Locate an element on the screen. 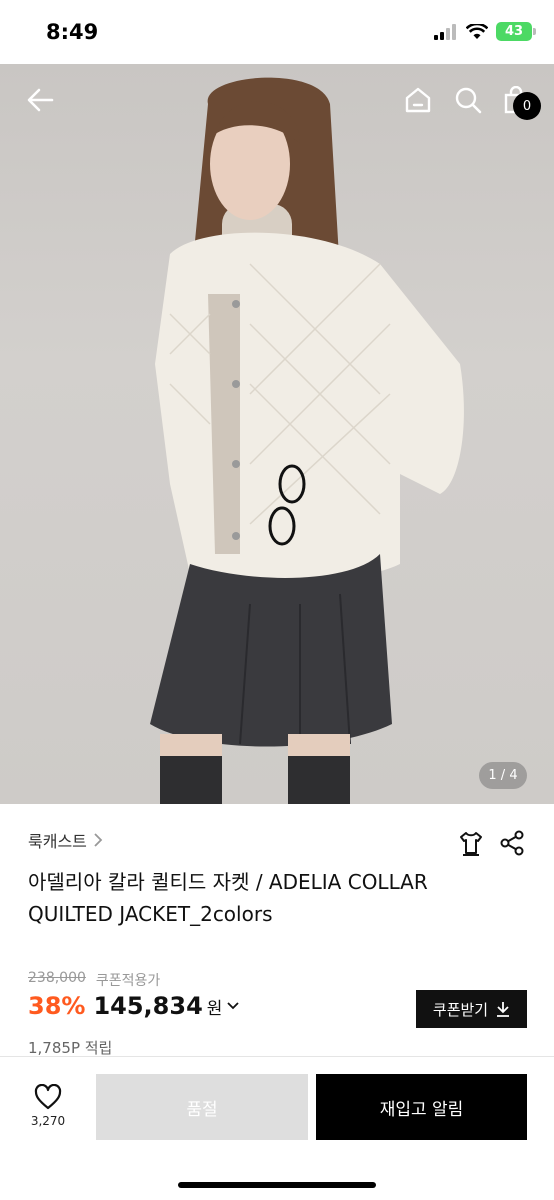  home-icon is located at coordinates (418, 100).